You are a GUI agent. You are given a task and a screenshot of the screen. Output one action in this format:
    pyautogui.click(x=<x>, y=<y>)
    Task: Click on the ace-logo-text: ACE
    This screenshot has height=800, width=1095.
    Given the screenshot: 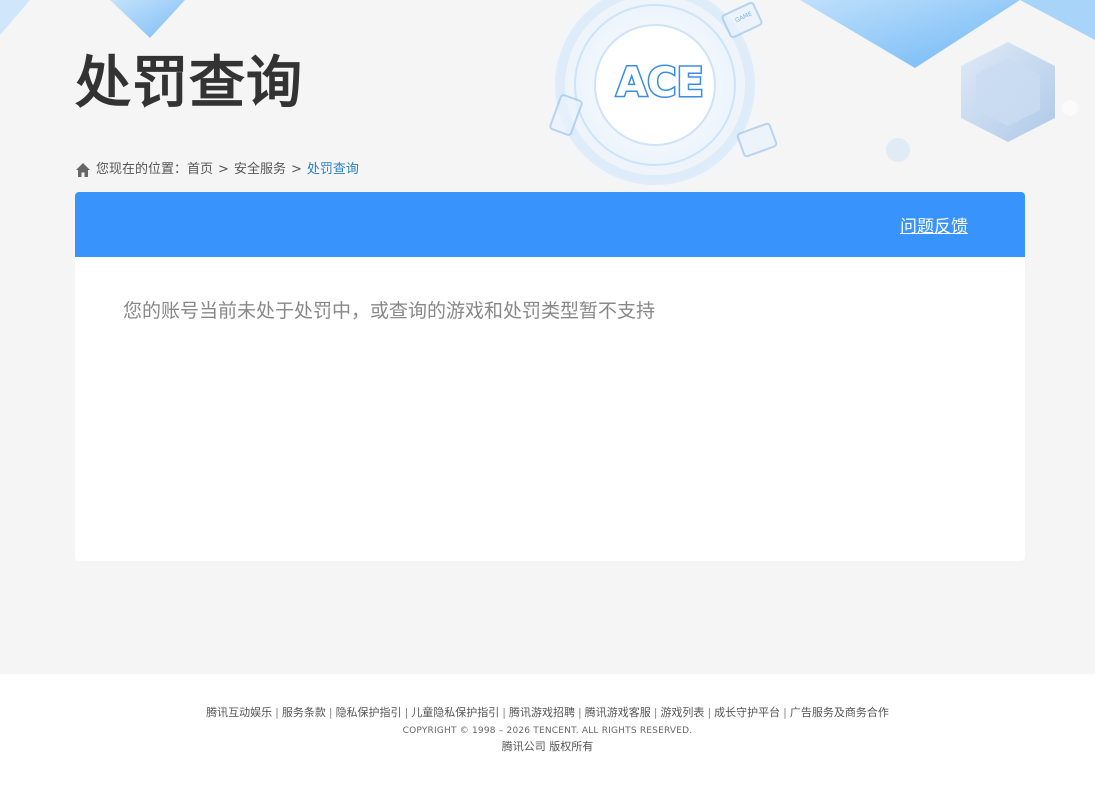 What is the action you would take?
    pyautogui.click(x=660, y=82)
    